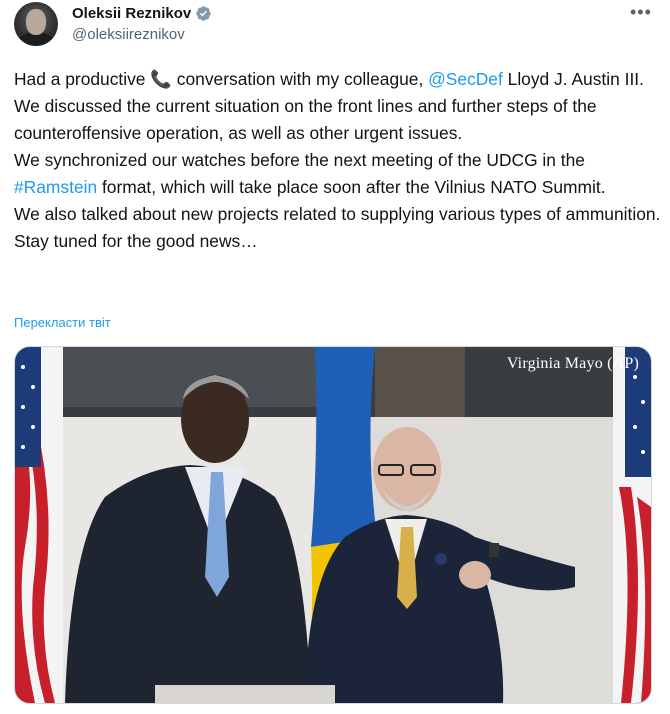  I want to click on us-flag-left, so click(39, 525).